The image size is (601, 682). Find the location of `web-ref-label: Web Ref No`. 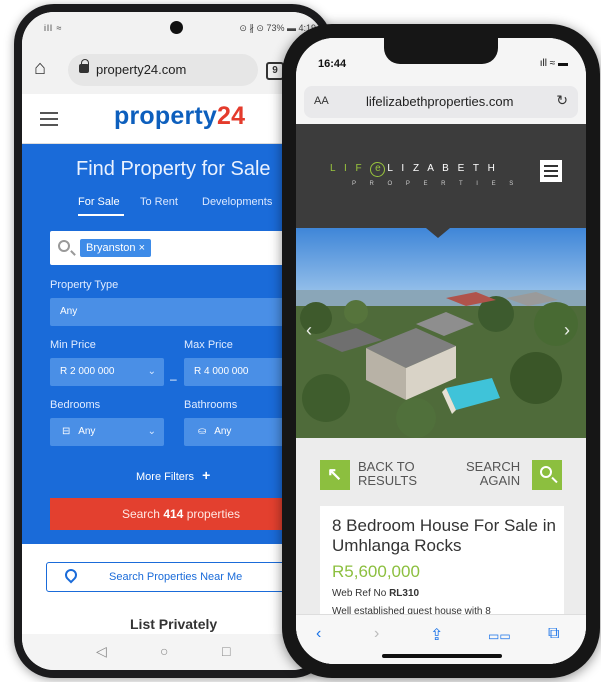

web-ref-label: Web Ref No is located at coordinates (359, 593).